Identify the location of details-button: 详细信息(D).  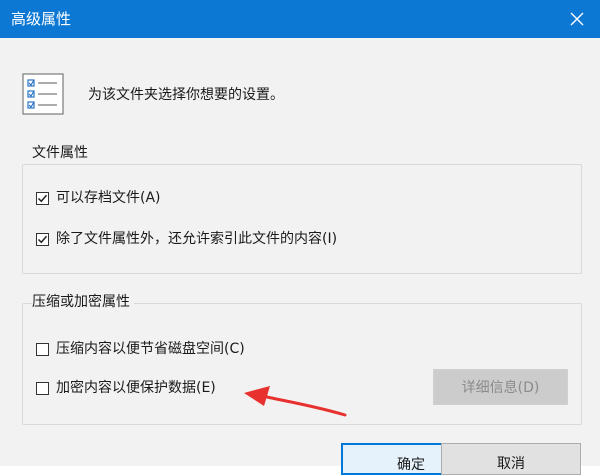
(500, 387).